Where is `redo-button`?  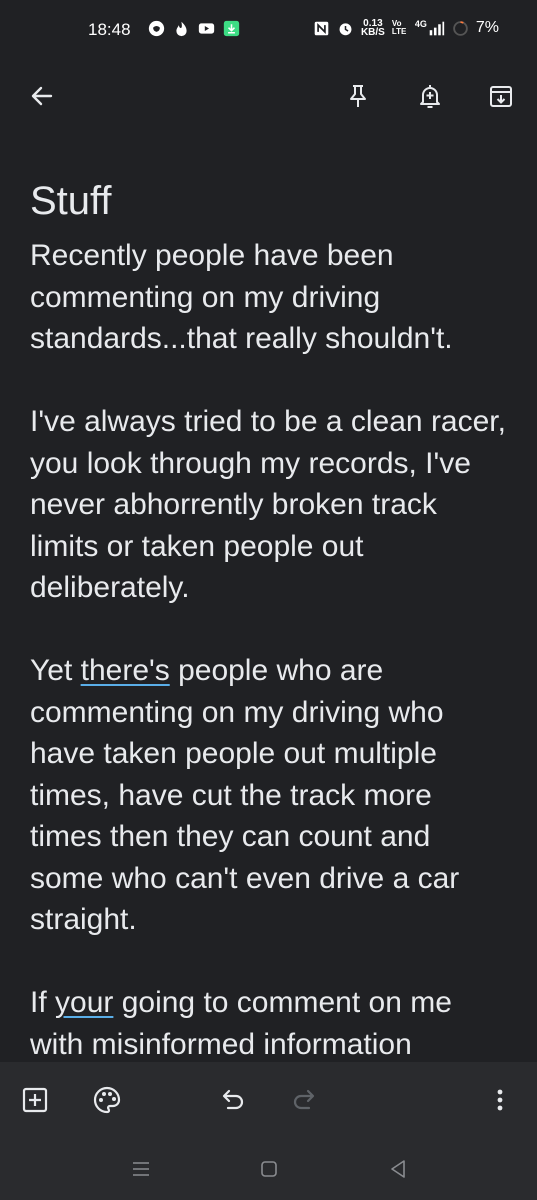
redo-button is located at coordinates (304, 1100).